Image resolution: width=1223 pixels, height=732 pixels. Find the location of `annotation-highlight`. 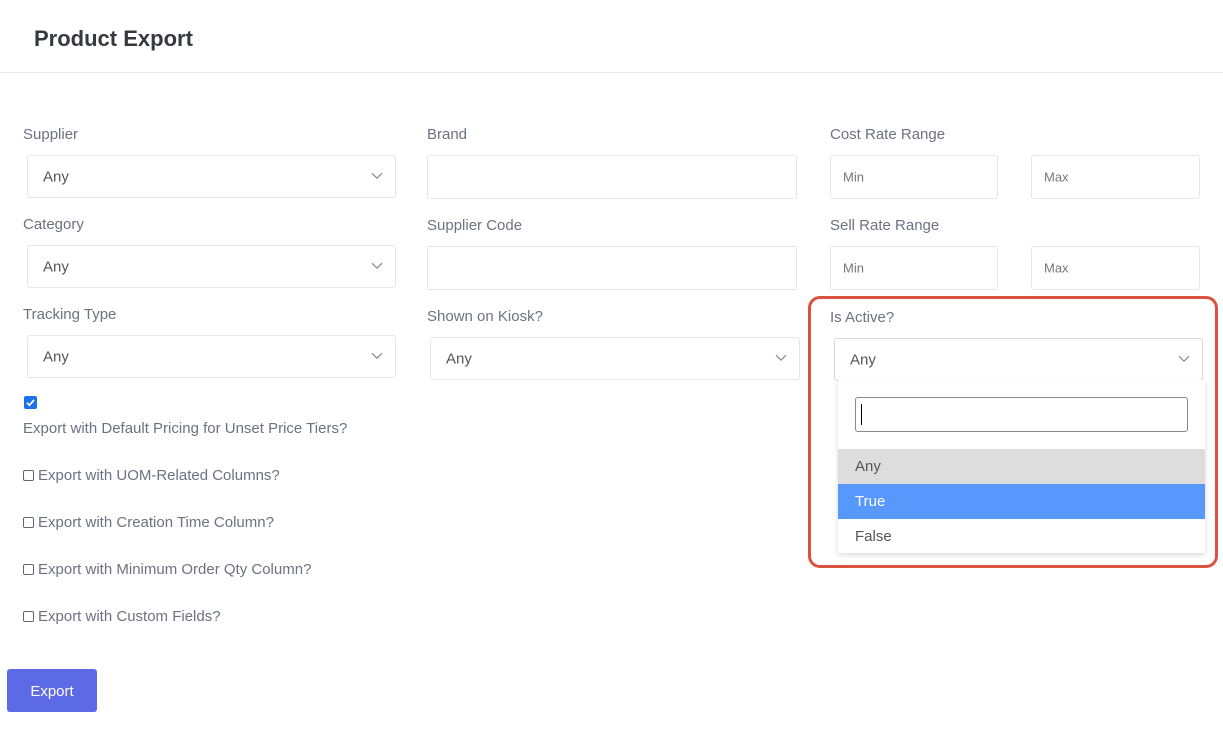

annotation-highlight is located at coordinates (1013, 432).